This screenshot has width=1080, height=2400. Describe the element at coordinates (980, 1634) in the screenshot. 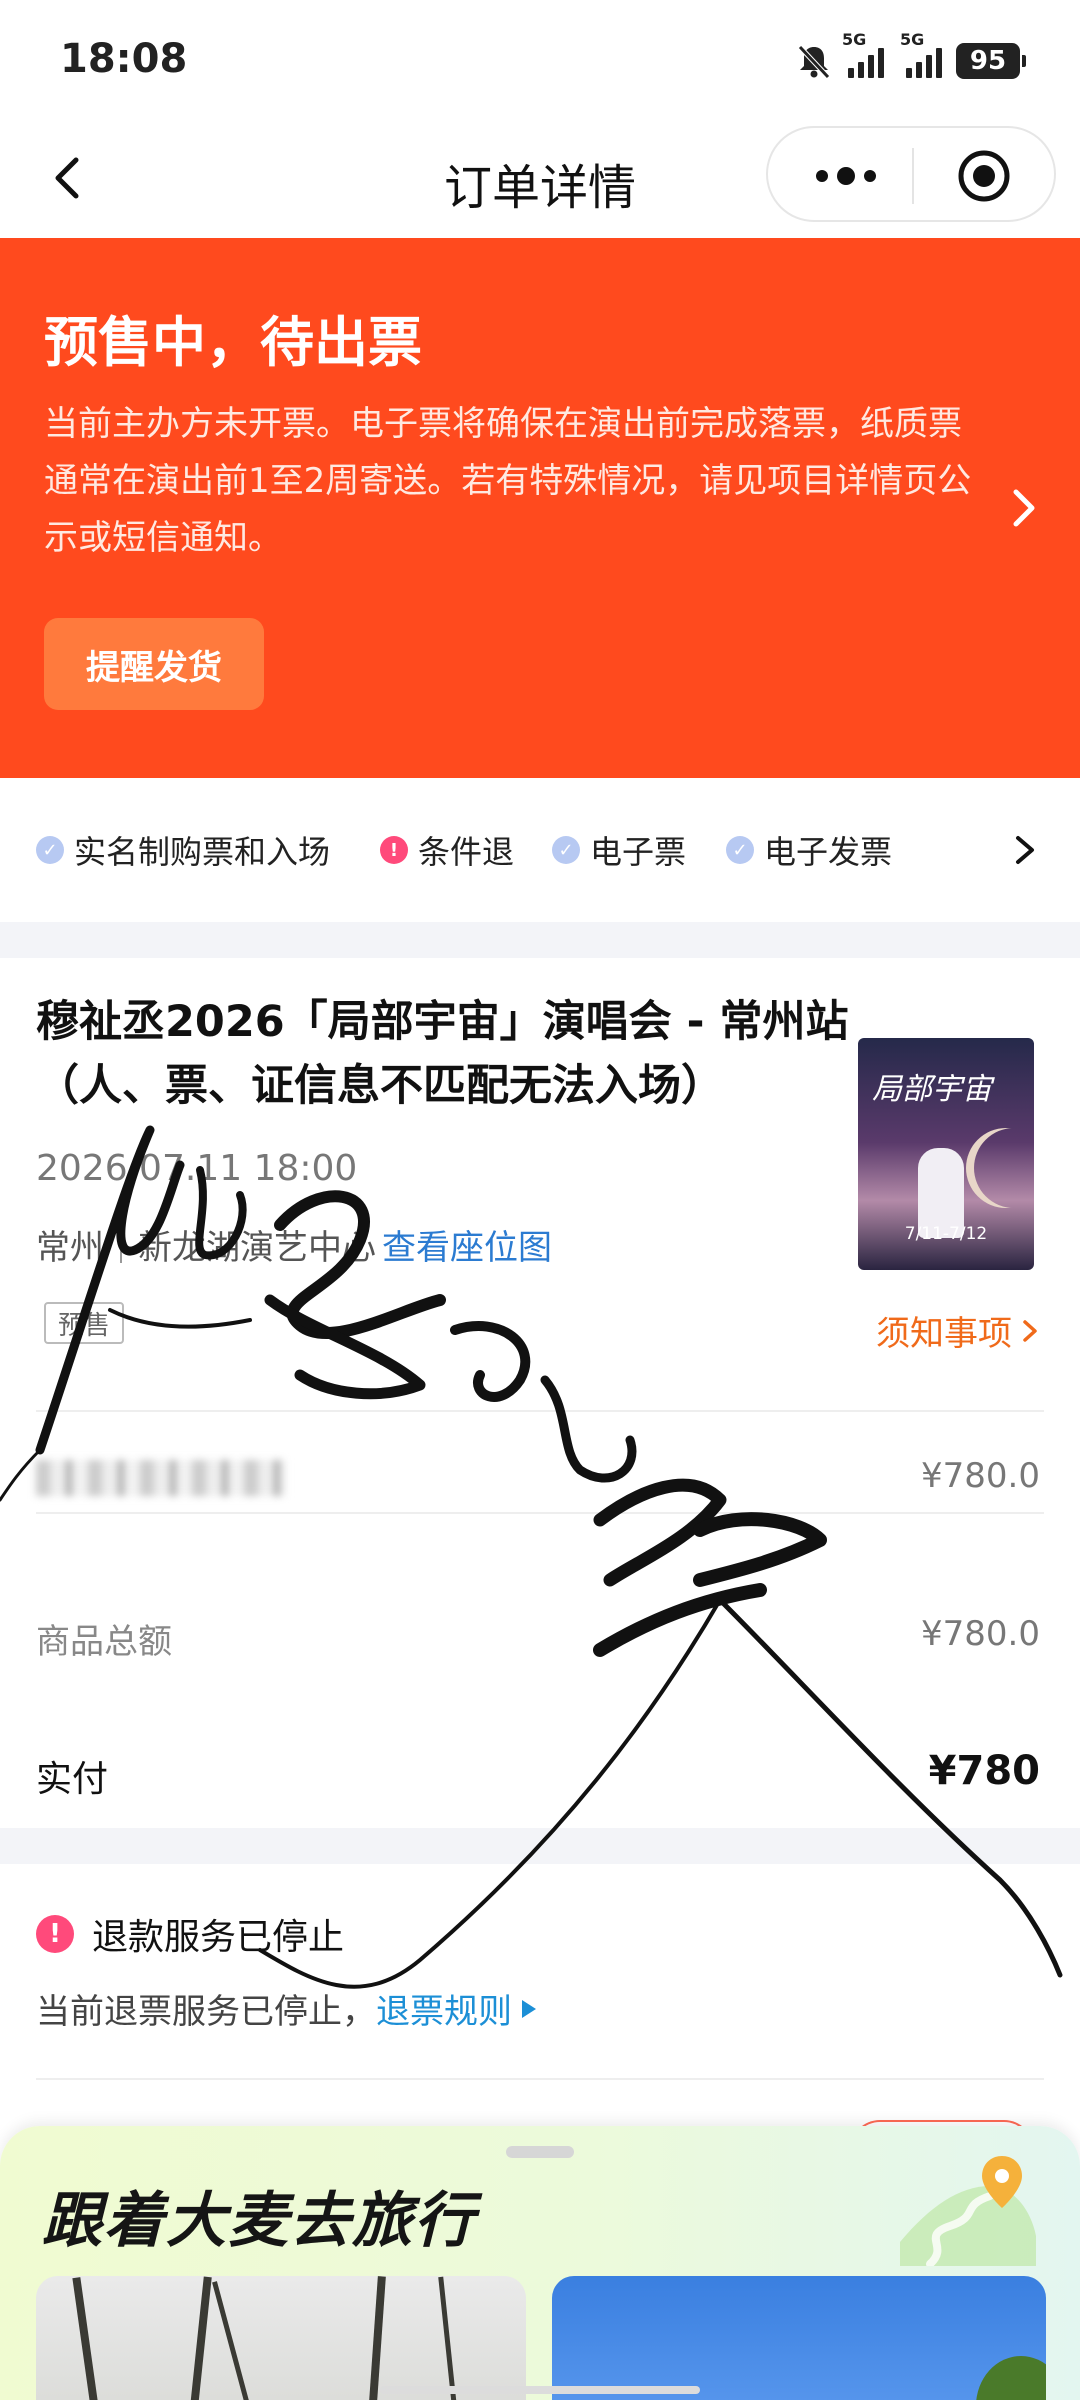

I see `subtotal-value: ¥780.0` at that location.